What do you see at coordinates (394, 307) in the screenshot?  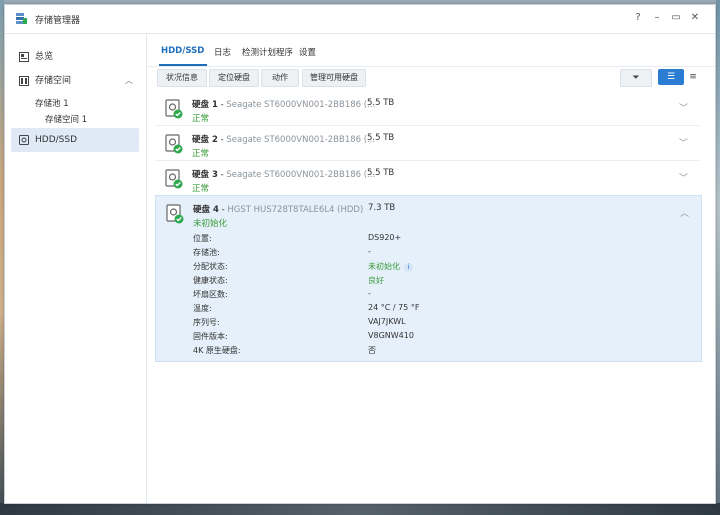 I see `detail-value-temperature: 24 °C / 75 °F` at bounding box center [394, 307].